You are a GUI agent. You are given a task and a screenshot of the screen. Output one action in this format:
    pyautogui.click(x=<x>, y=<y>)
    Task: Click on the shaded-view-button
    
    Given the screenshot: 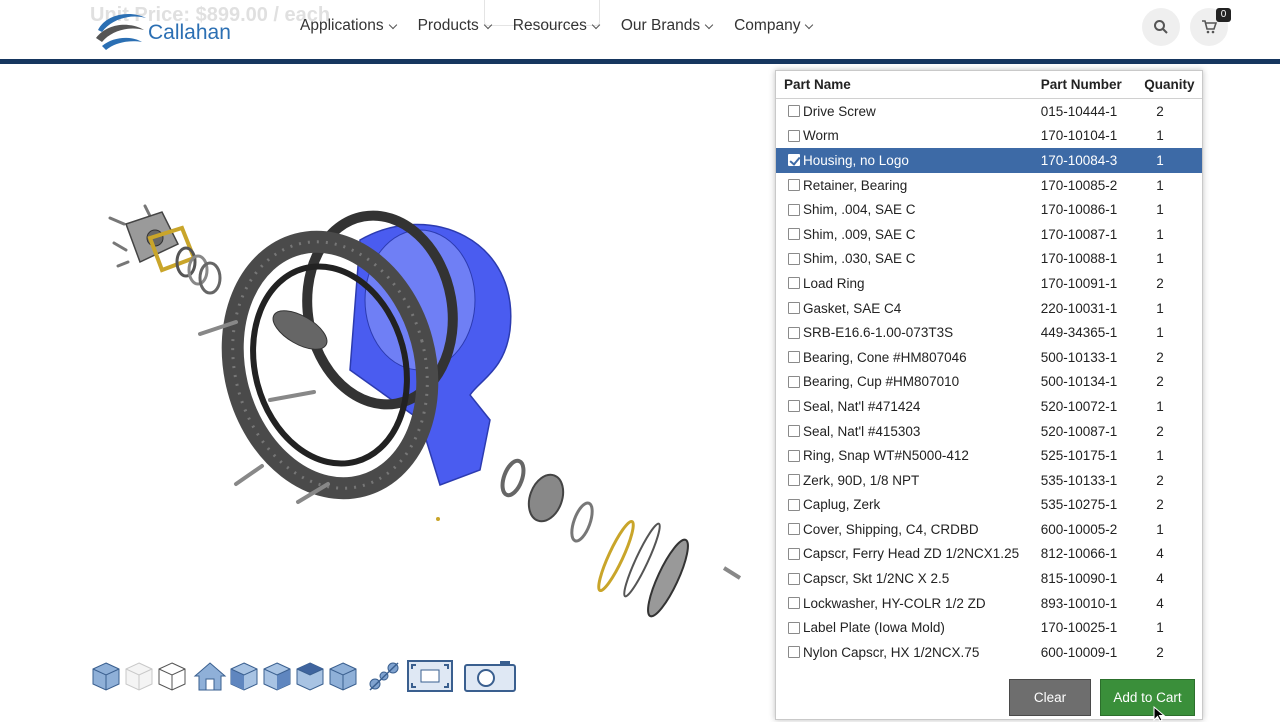 What is the action you would take?
    pyautogui.click(x=106, y=676)
    